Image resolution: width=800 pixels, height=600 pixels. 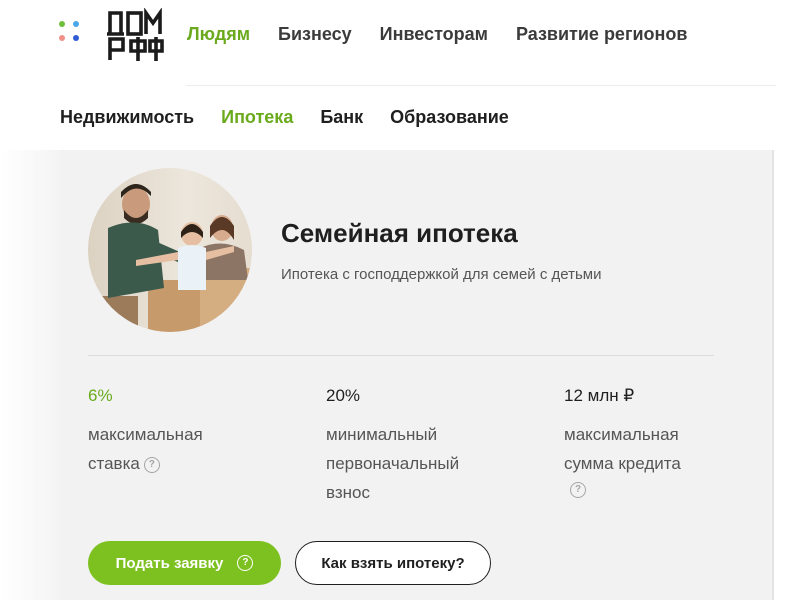 I want to click on stat-max-rate: 6% максимальная ставка?, so click(x=188, y=432).